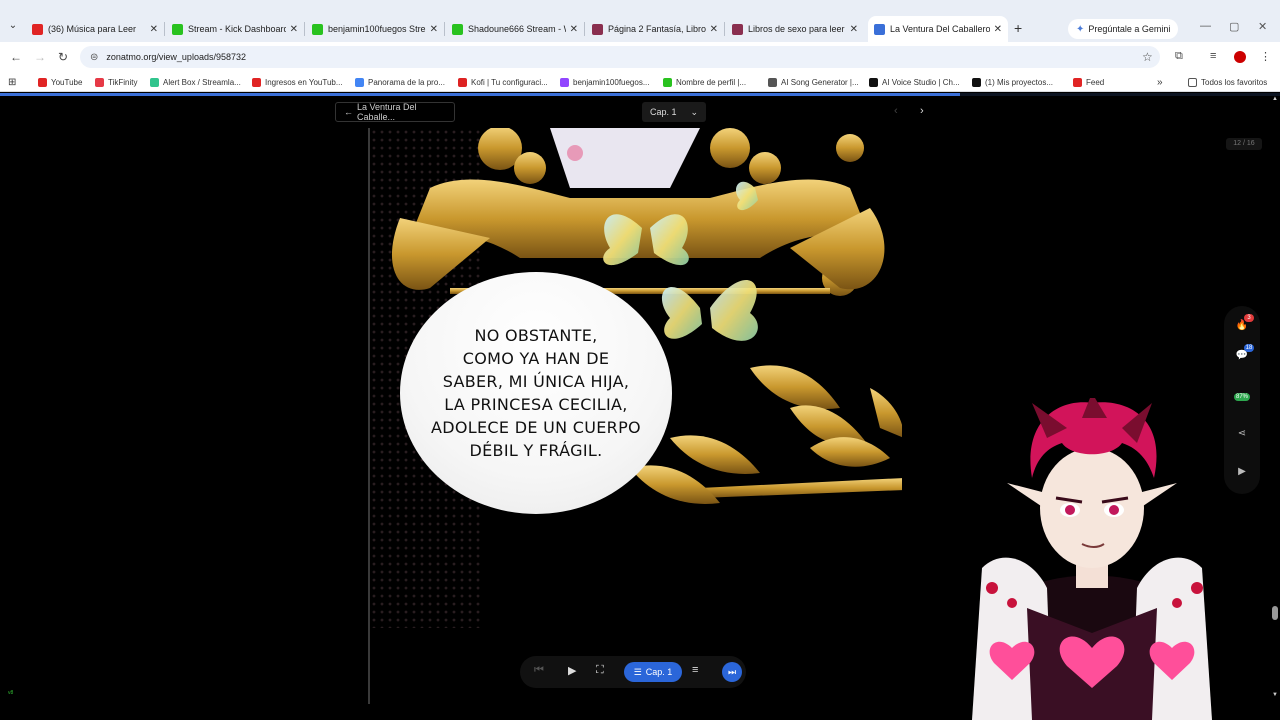  I want to click on reload-icon: ↻, so click(63, 57).